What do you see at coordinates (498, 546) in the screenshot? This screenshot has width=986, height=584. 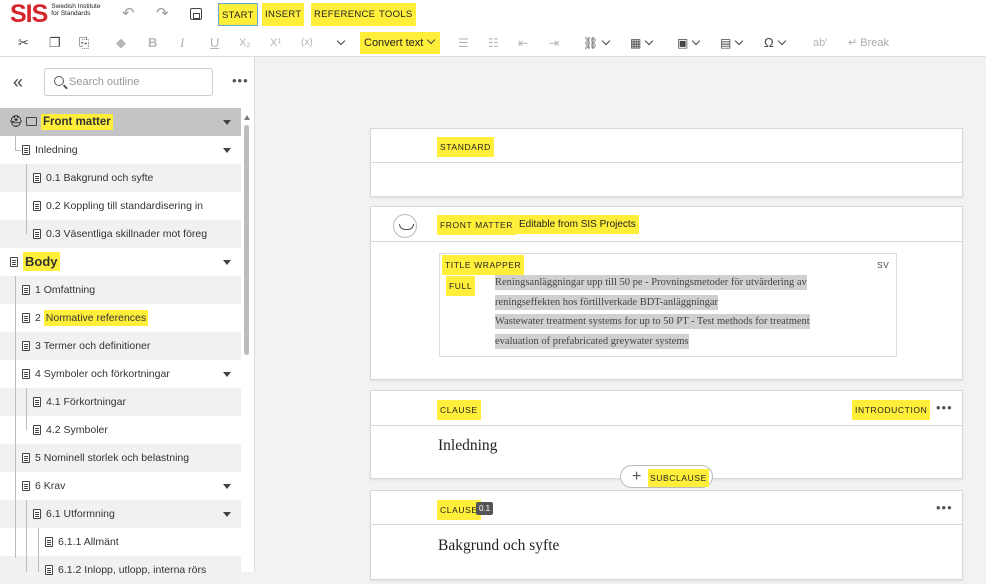 I see `clause-heading: Bakgrund och syfte` at bounding box center [498, 546].